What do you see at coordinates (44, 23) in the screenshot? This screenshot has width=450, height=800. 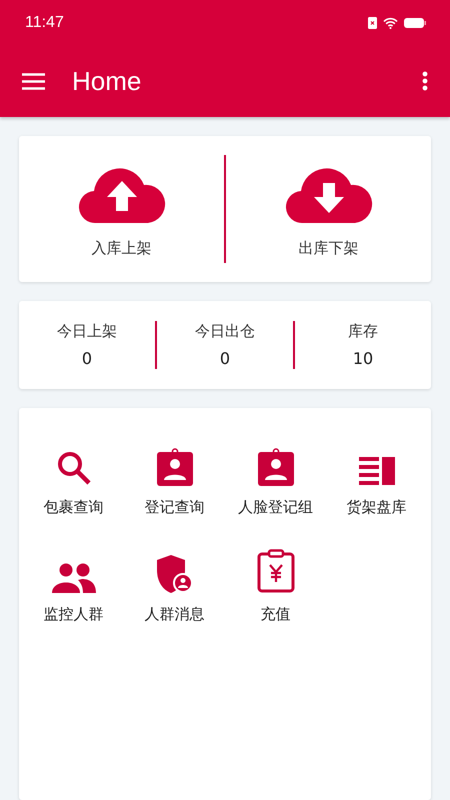 I see `status-time: 11:47` at bounding box center [44, 23].